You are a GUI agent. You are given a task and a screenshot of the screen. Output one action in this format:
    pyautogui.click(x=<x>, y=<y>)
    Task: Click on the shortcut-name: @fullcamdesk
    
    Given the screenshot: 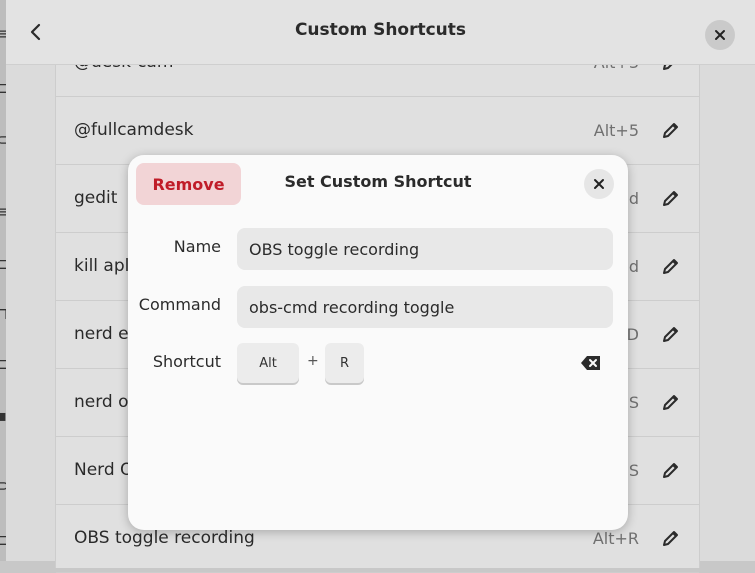 What is the action you would take?
    pyautogui.click(x=134, y=130)
    